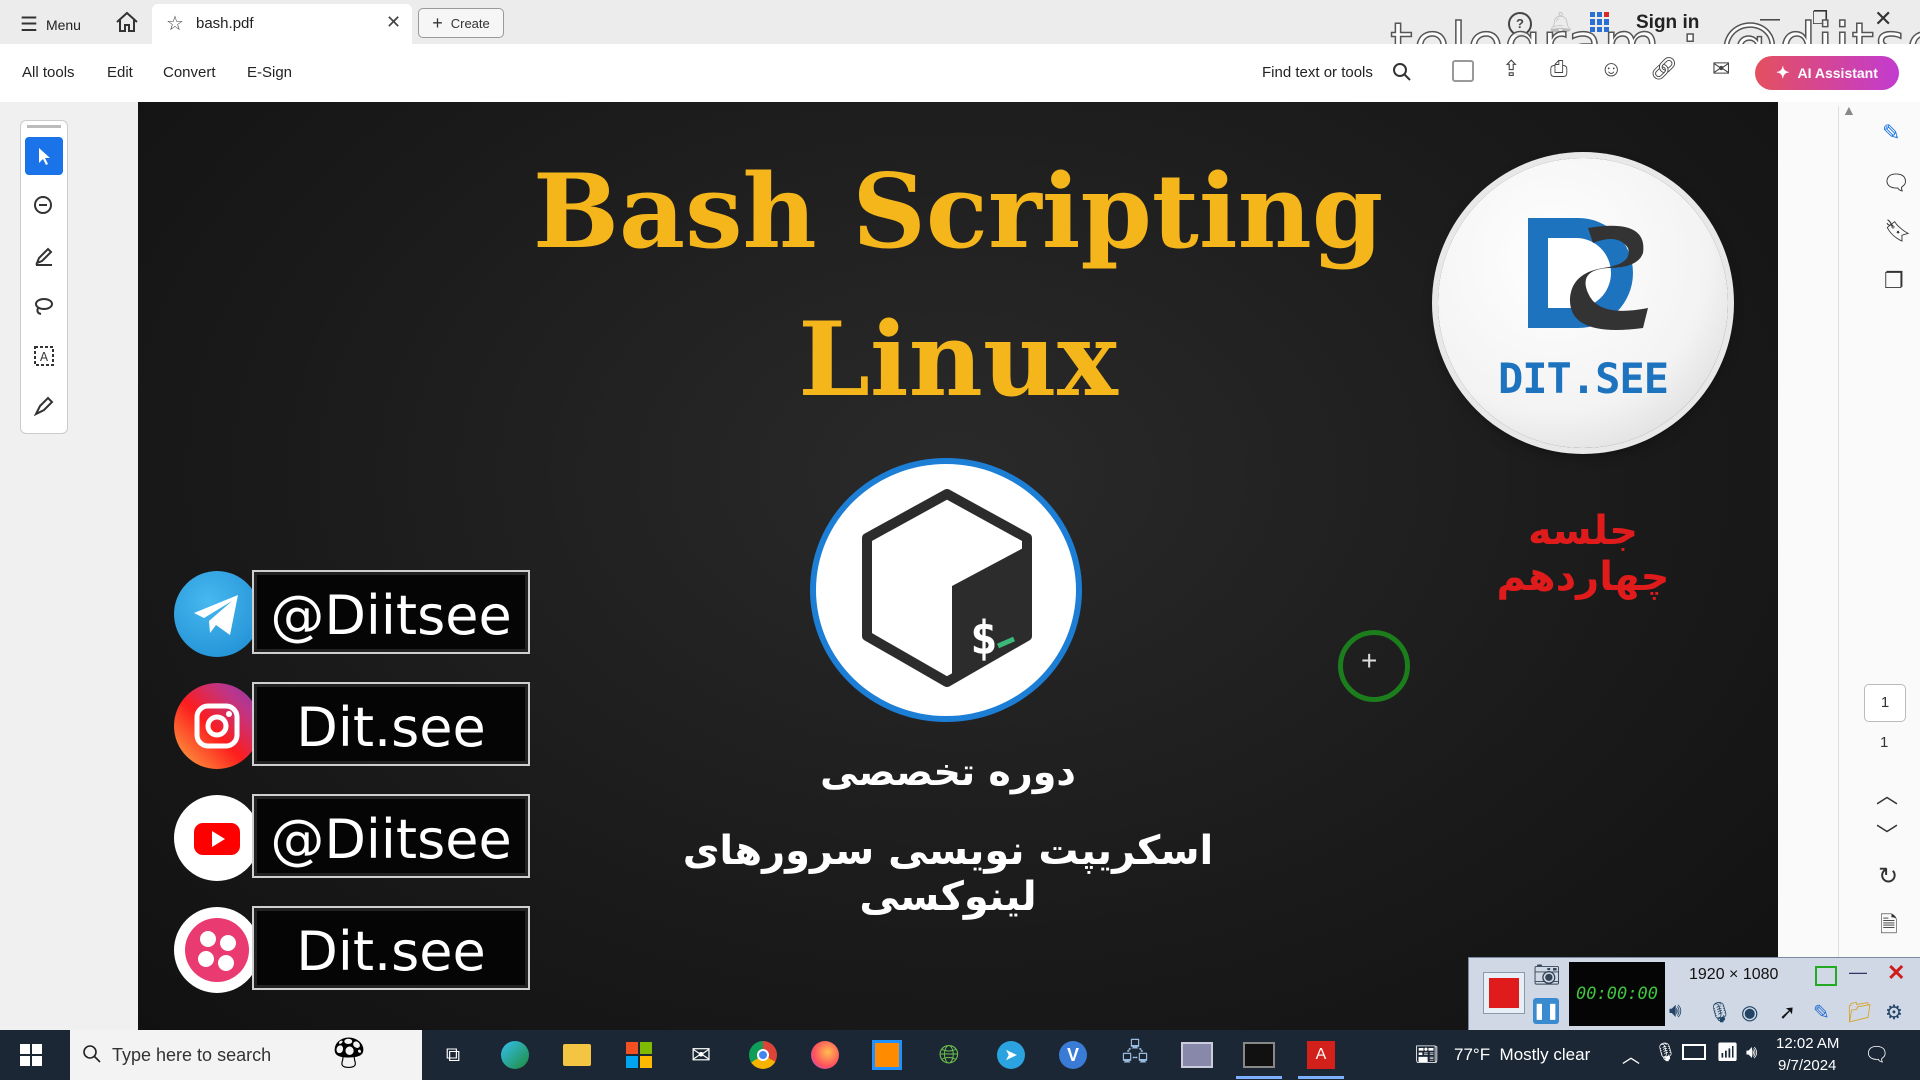  I want to click on microphone-icon: 🎙︎, so click(1719, 1012).